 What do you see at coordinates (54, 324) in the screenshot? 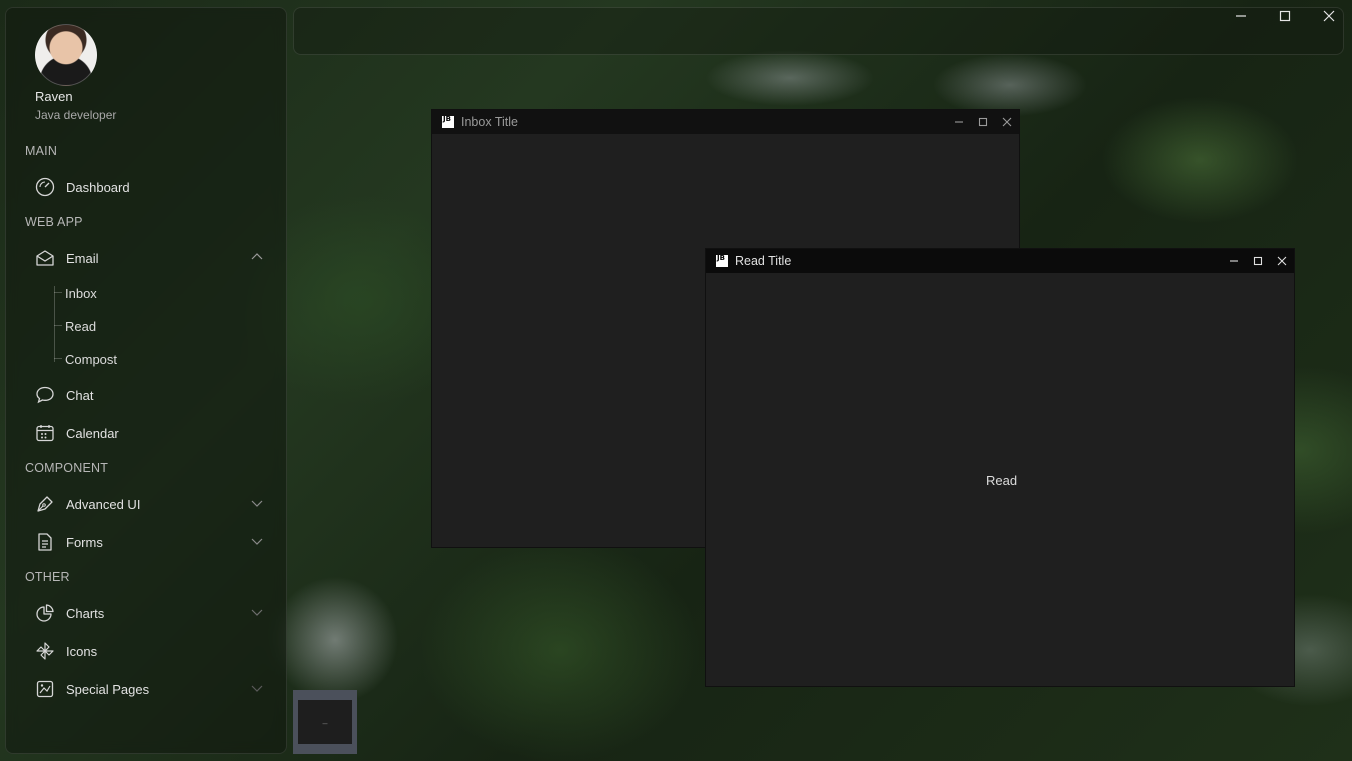
I see `submenu-tree-line` at bounding box center [54, 324].